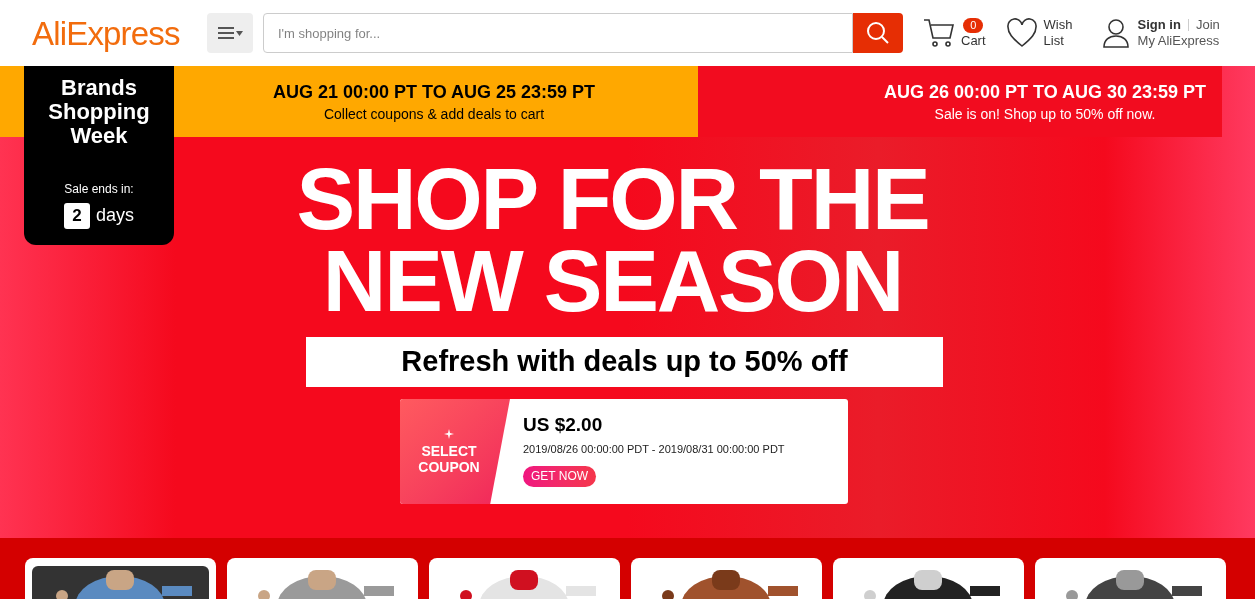 This screenshot has width=1255, height=599. I want to click on search-button, so click(878, 33).